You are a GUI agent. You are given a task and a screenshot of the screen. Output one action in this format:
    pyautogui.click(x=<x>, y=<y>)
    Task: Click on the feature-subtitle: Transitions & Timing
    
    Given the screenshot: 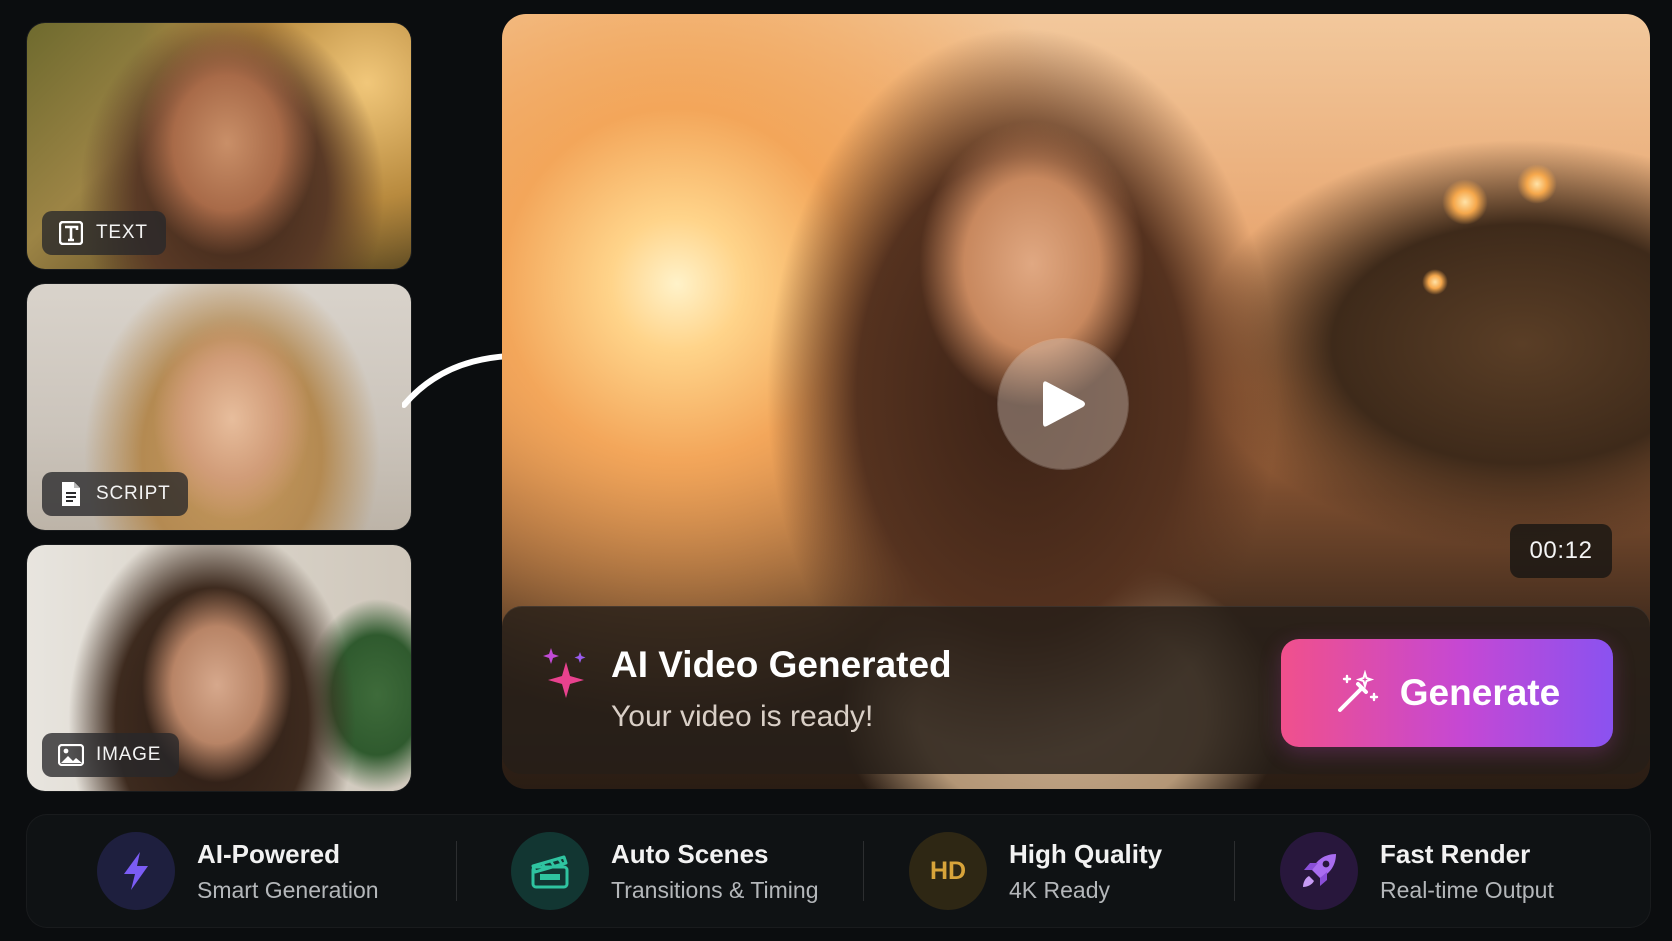 What is the action you would take?
    pyautogui.click(x=715, y=889)
    